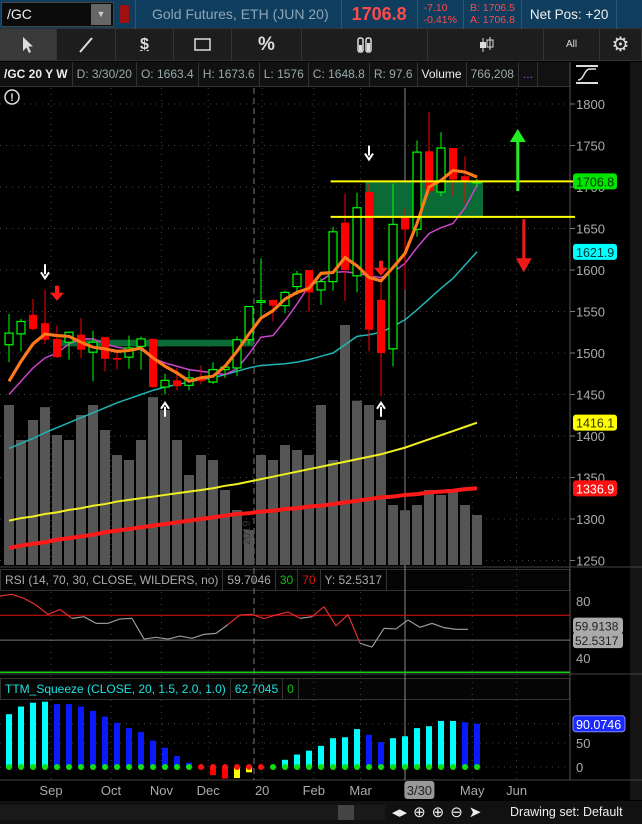 The height and width of the screenshot is (824, 642). What do you see at coordinates (597, 627) in the screenshot?
I see `rsi-badge-label: 59.9138` at bounding box center [597, 627].